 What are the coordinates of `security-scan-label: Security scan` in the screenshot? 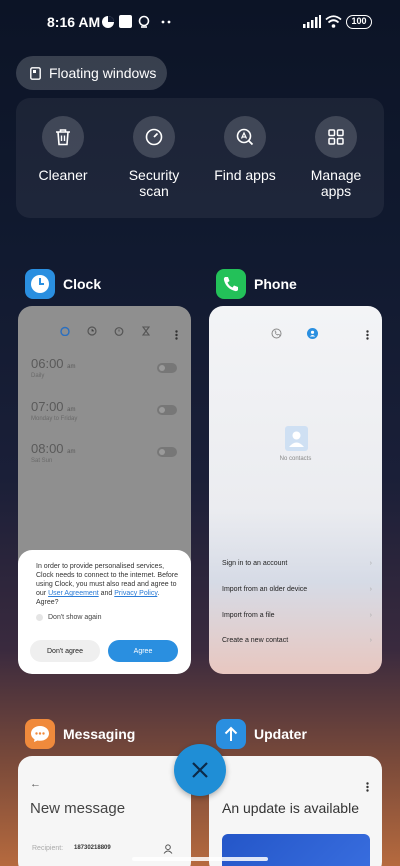 It's located at (154, 183).